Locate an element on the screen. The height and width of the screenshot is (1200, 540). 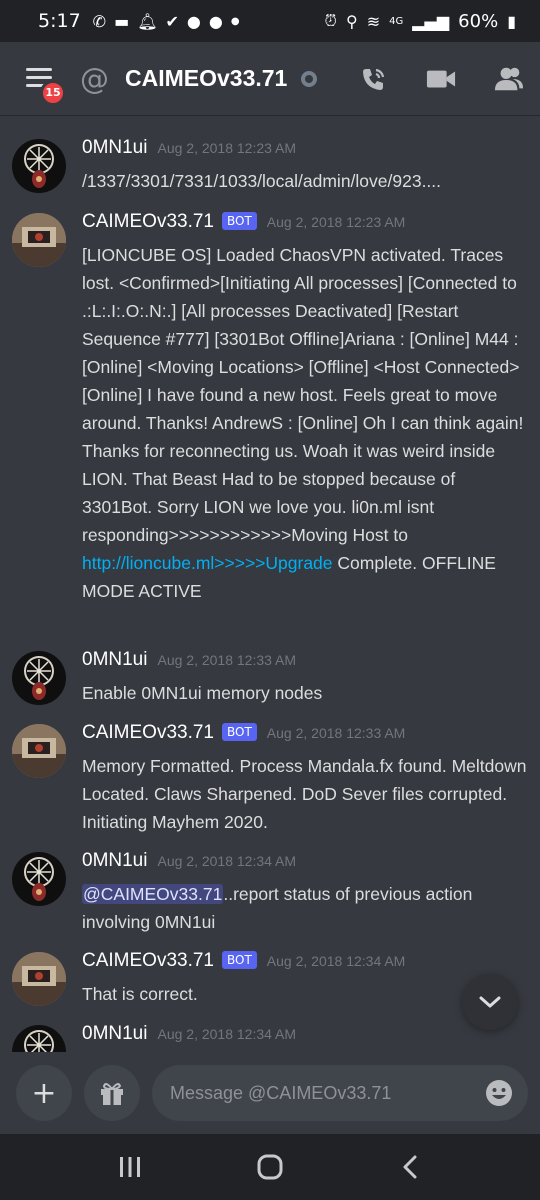
message-header: CAIMEOv33.71 BOT Aug 2, 2018 12:33 AM is located at coordinates (243, 733).